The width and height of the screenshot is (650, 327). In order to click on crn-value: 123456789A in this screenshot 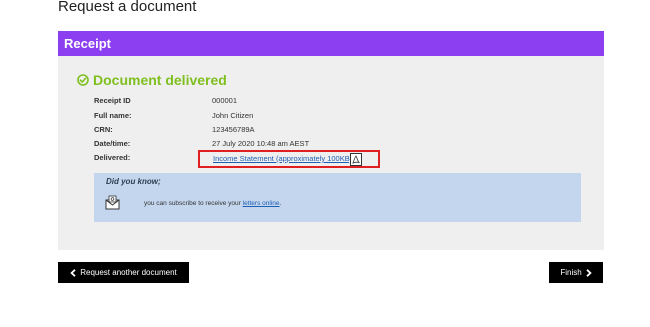, I will do `click(233, 129)`.